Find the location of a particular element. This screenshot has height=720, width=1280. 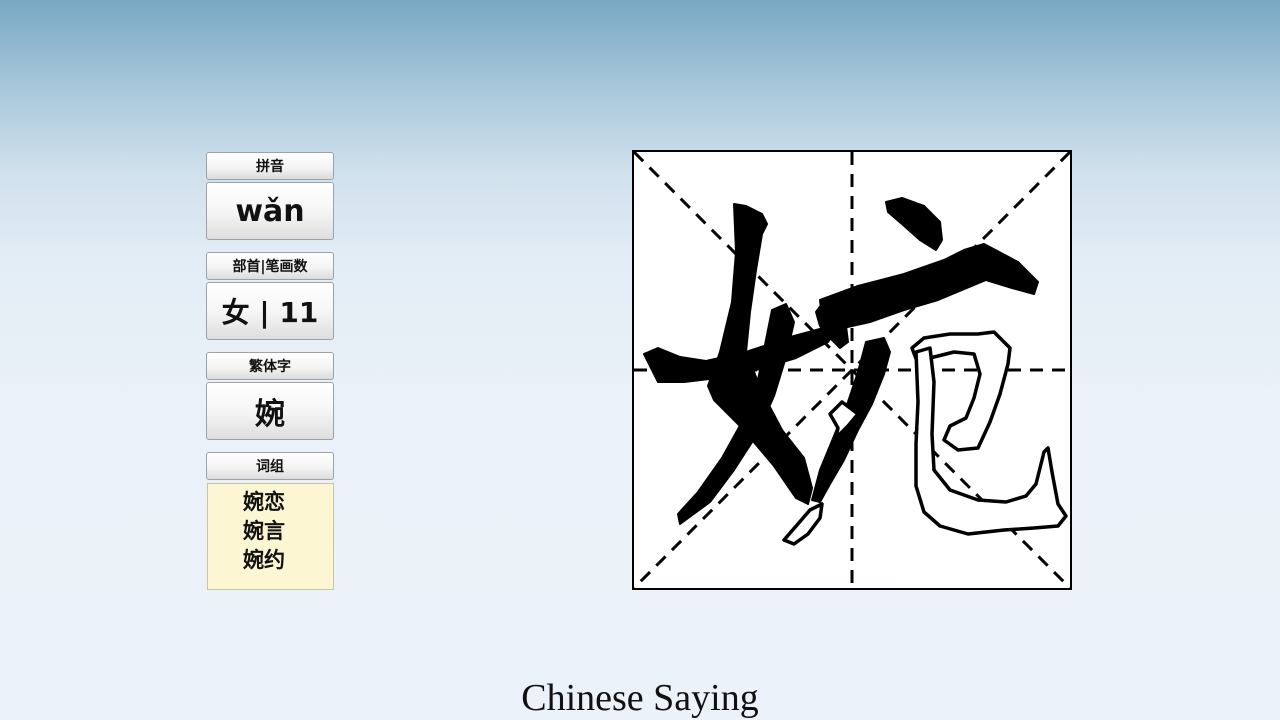

pinyin-label: 拼音 is located at coordinates (270, 166).